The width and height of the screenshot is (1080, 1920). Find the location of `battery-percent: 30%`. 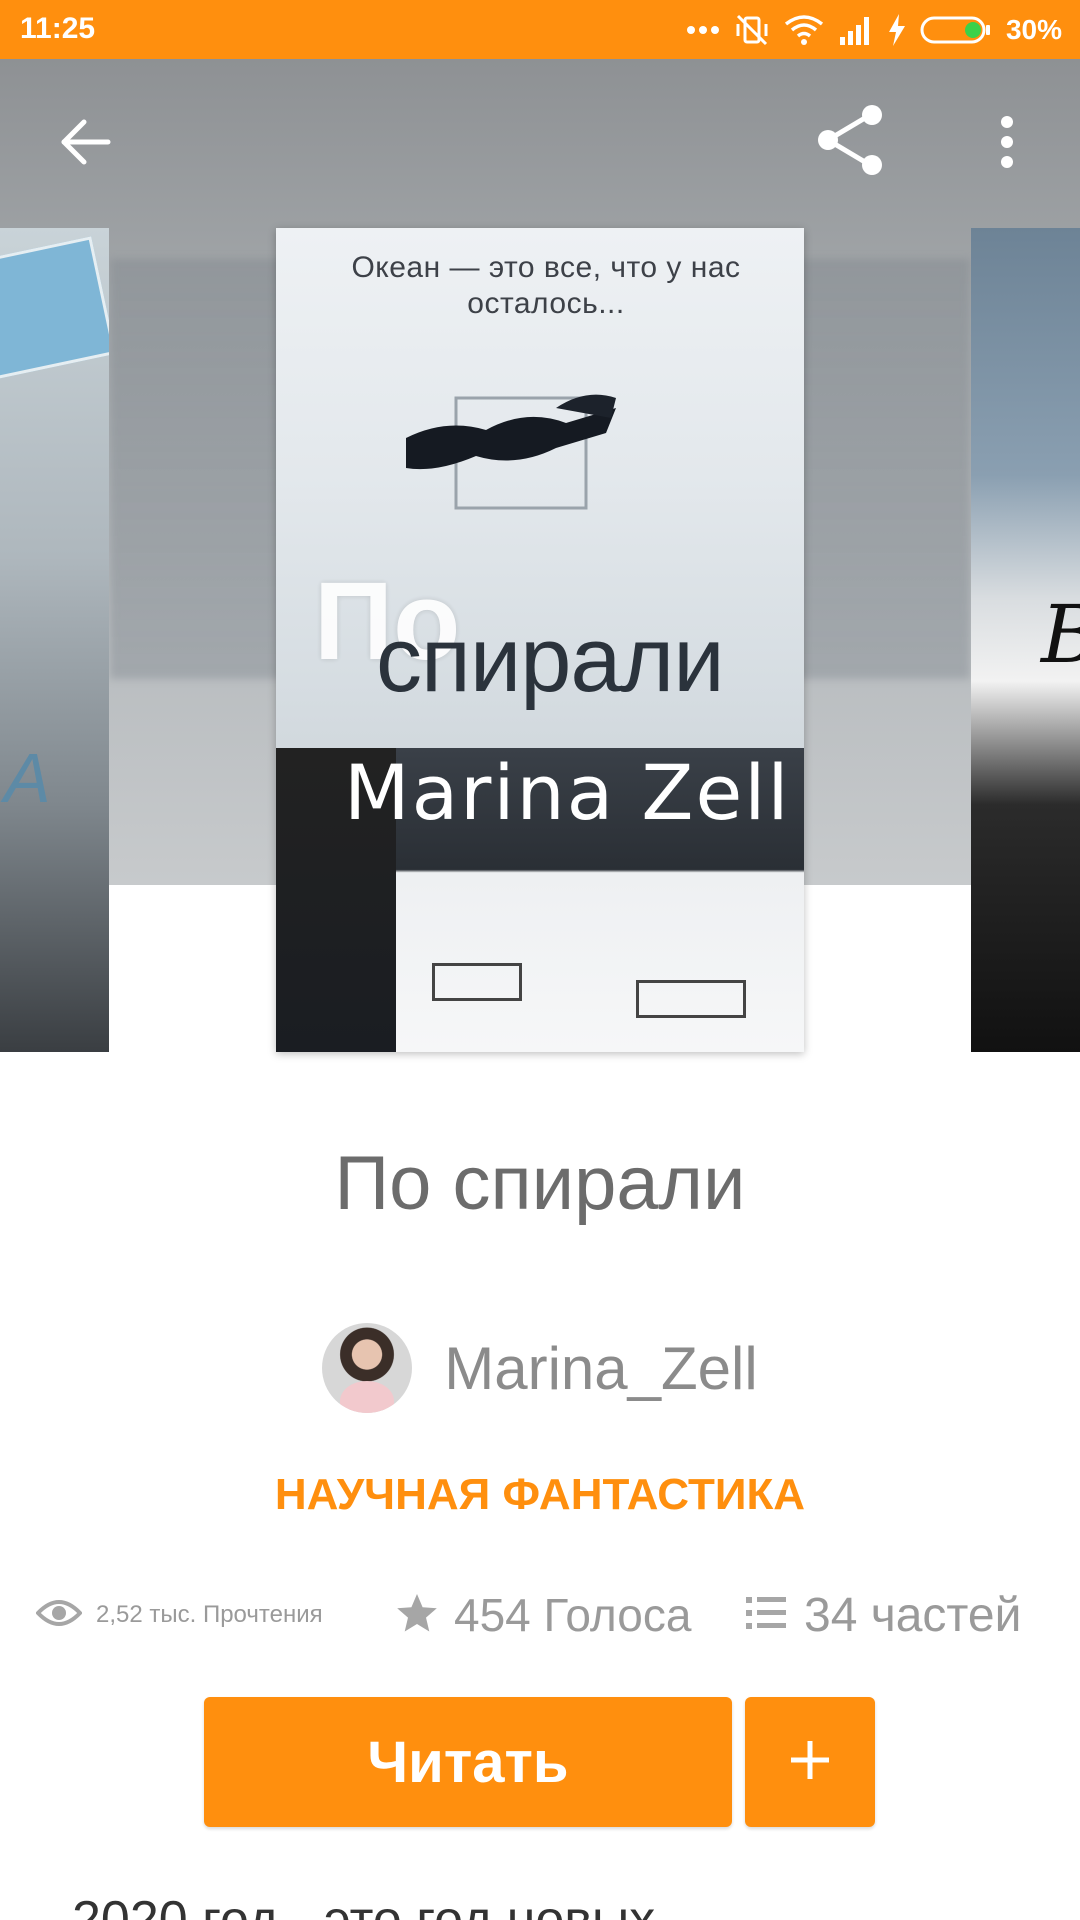

battery-percent: 30% is located at coordinates (1033, 29).